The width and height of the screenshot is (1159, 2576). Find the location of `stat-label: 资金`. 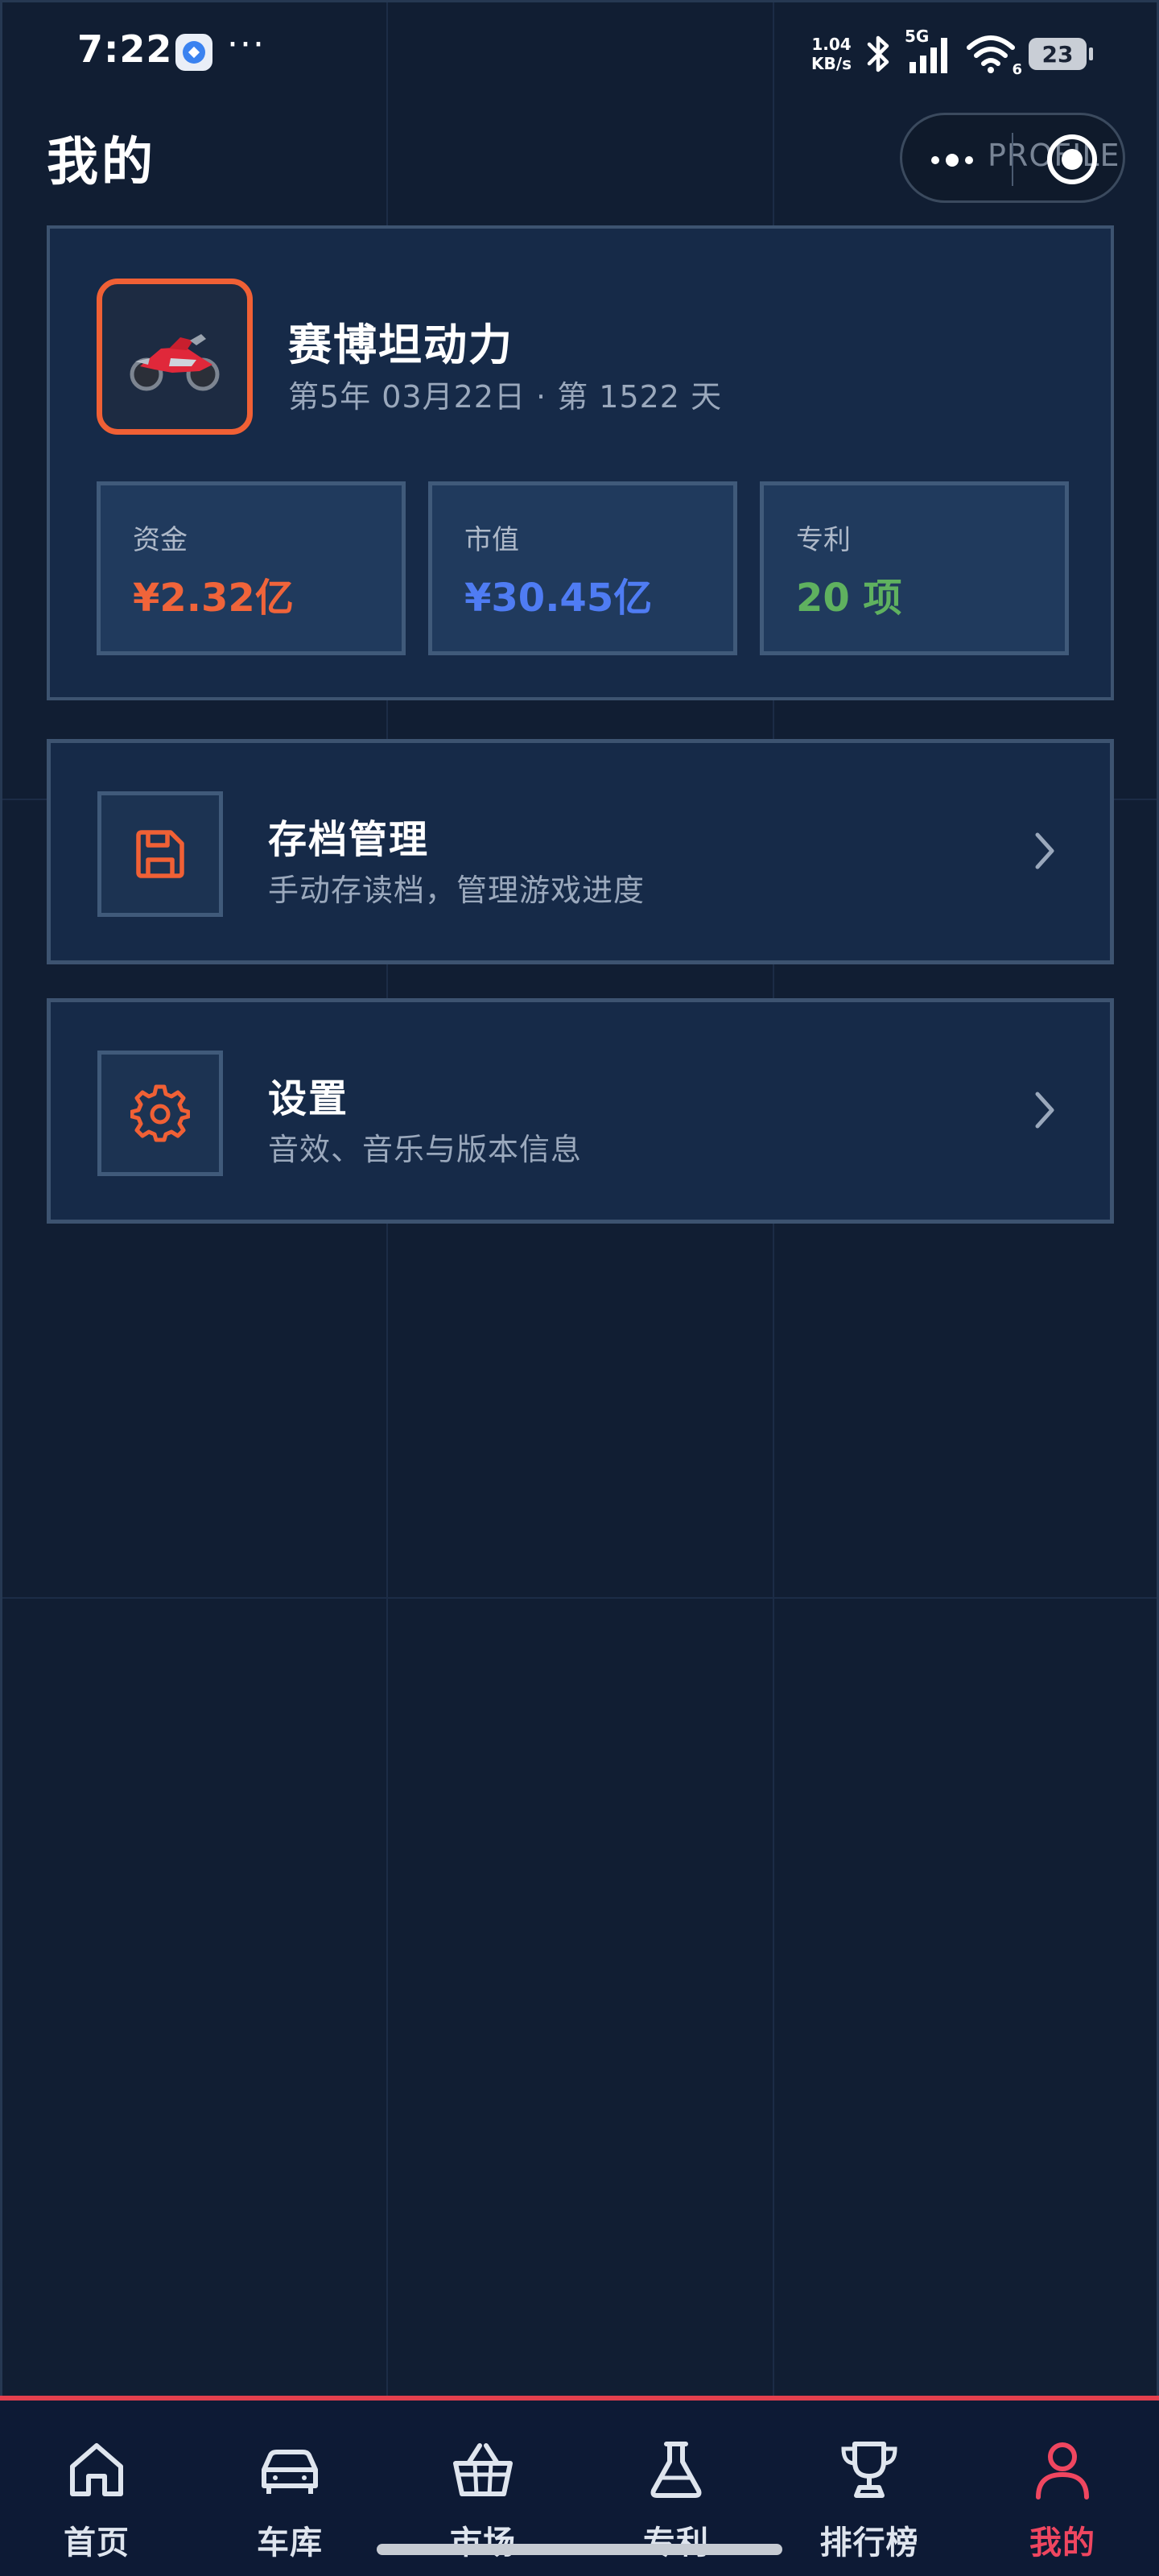

stat-label: 资金 is located at coordinates (160, 540).